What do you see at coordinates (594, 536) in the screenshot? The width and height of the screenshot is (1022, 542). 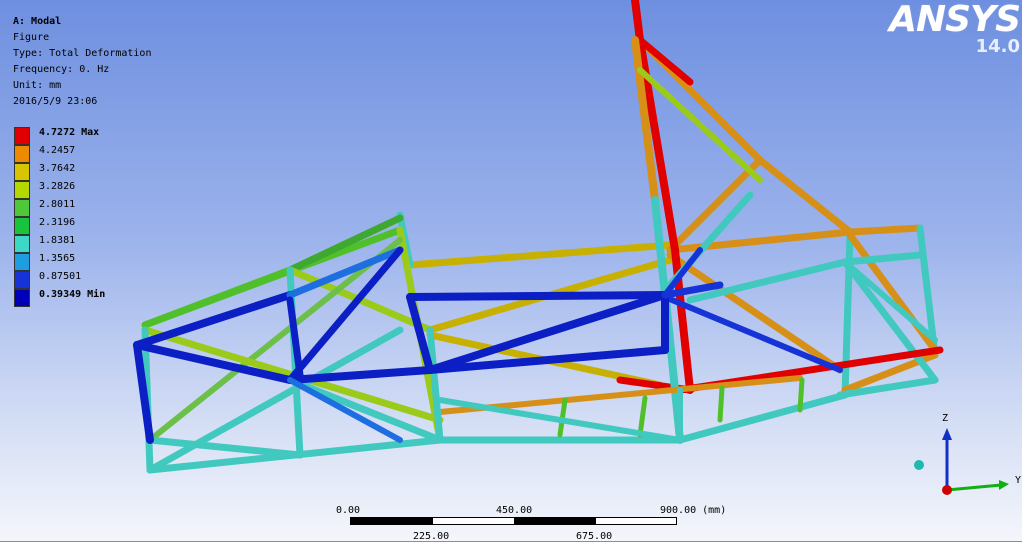 I see `scale-label-675: 675.00` at bounding box center [594, 536].